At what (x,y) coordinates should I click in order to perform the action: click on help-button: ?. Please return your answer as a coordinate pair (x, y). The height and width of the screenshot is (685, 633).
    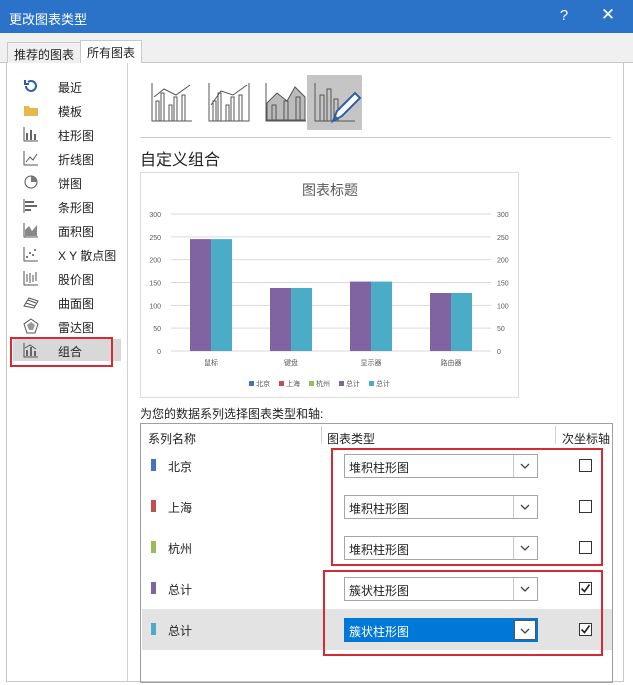
    Looking at the image, I should click on (564, 15).